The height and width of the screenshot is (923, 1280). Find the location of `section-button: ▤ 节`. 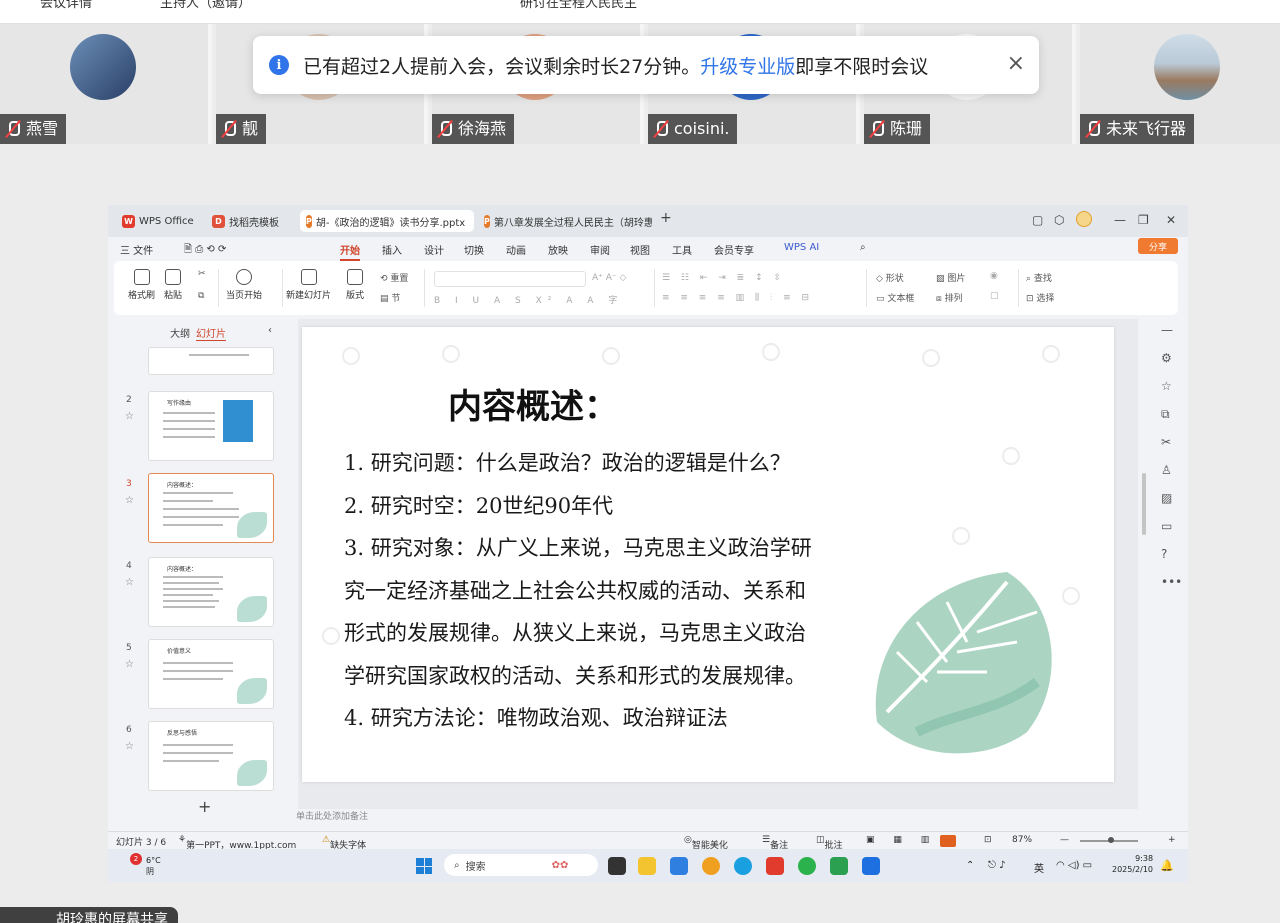

section-button: ▤ 节 is located at coordinates (390, 297).